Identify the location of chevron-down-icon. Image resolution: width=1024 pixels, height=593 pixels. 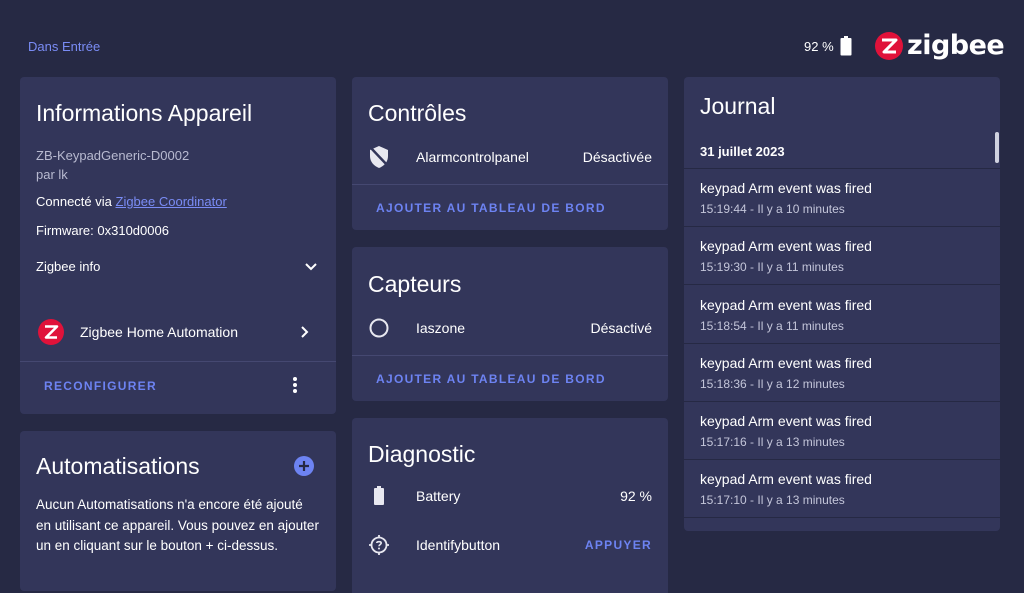
(311, 266).